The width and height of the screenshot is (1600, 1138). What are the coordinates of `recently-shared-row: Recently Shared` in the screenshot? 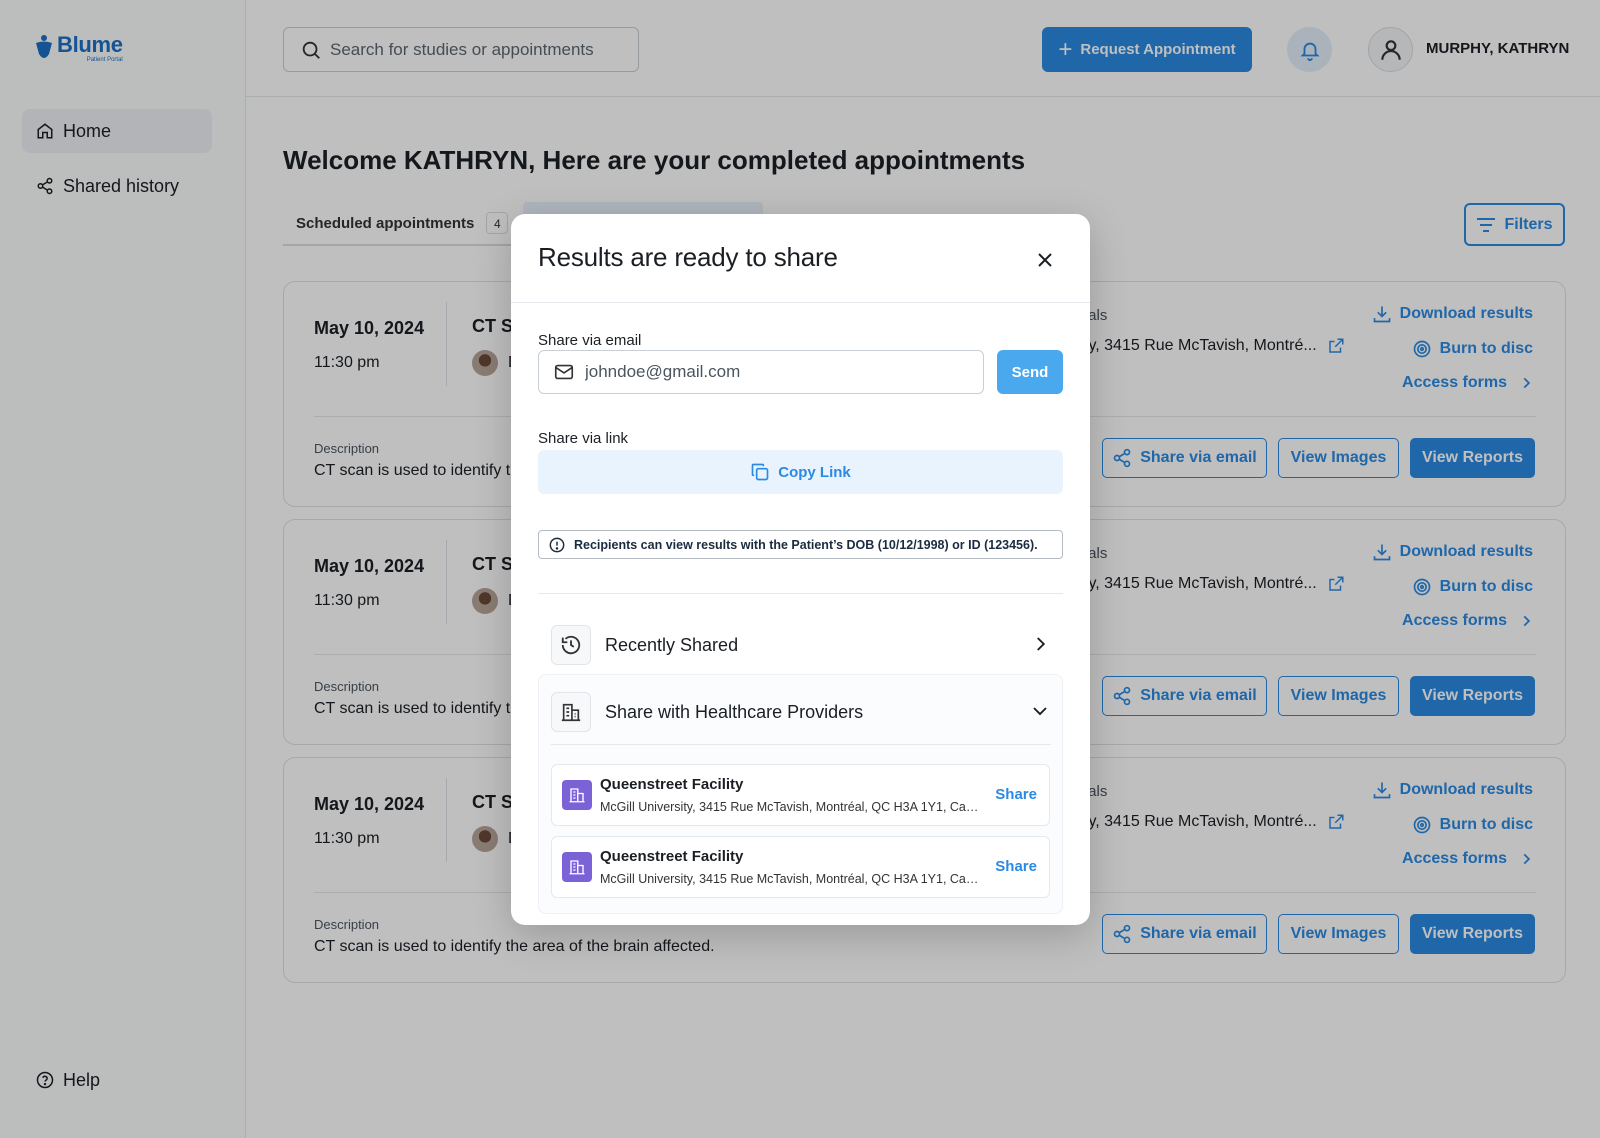 It's located at (800, 645).